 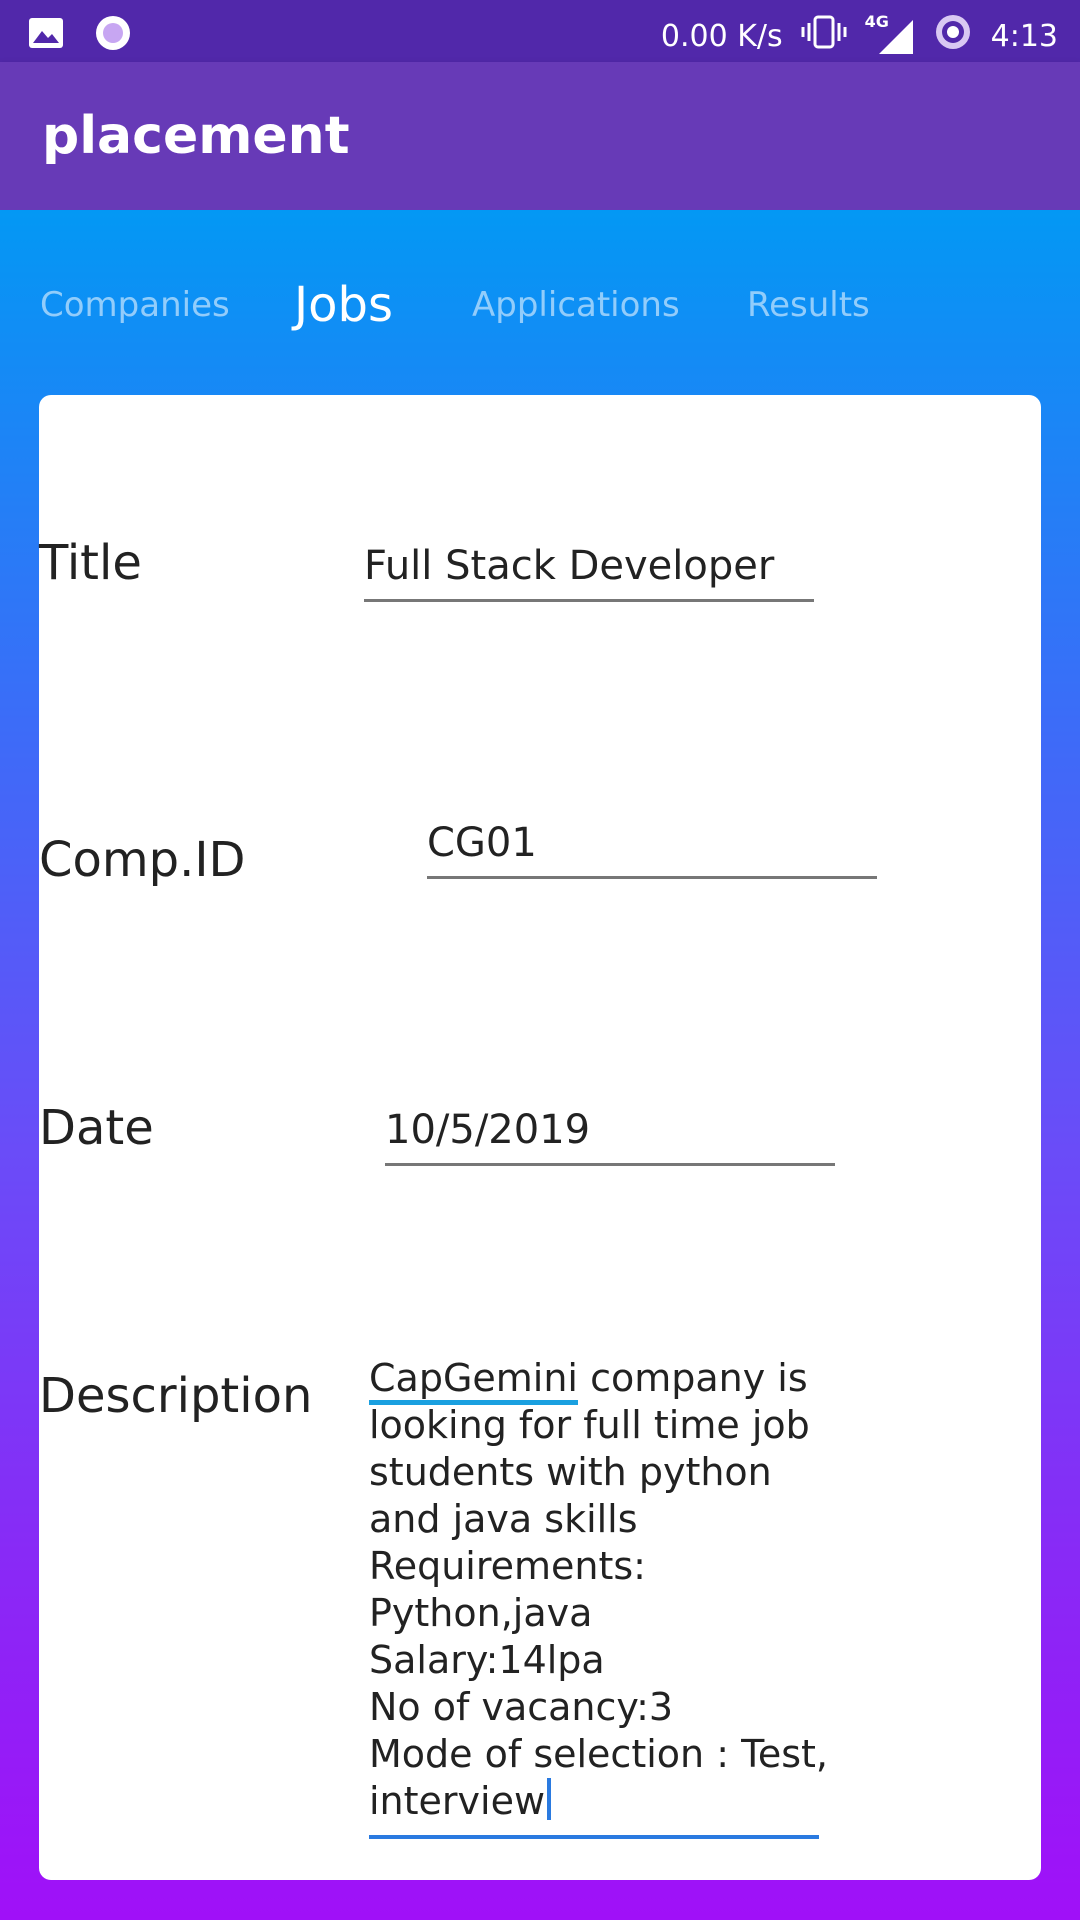 What do you see at coordinates (890, 34) in the screenshot?
I see `signal-icon: 4G` at bounding box center [890, 34].